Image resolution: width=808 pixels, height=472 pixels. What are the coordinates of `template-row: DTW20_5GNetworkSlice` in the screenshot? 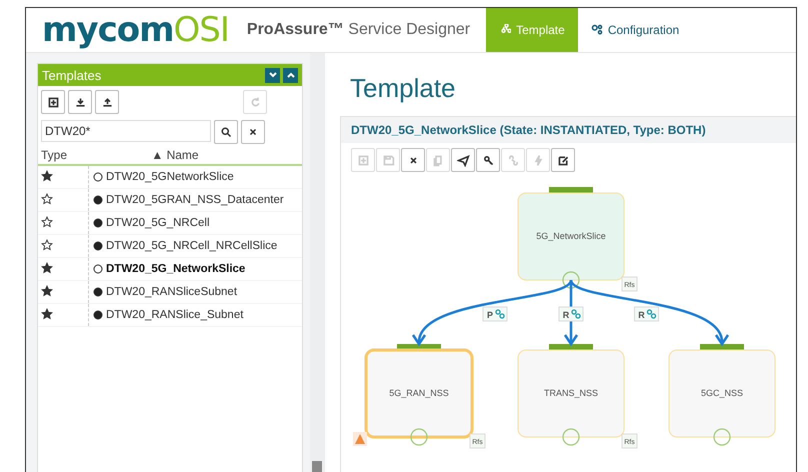 It's located at (170, 177).